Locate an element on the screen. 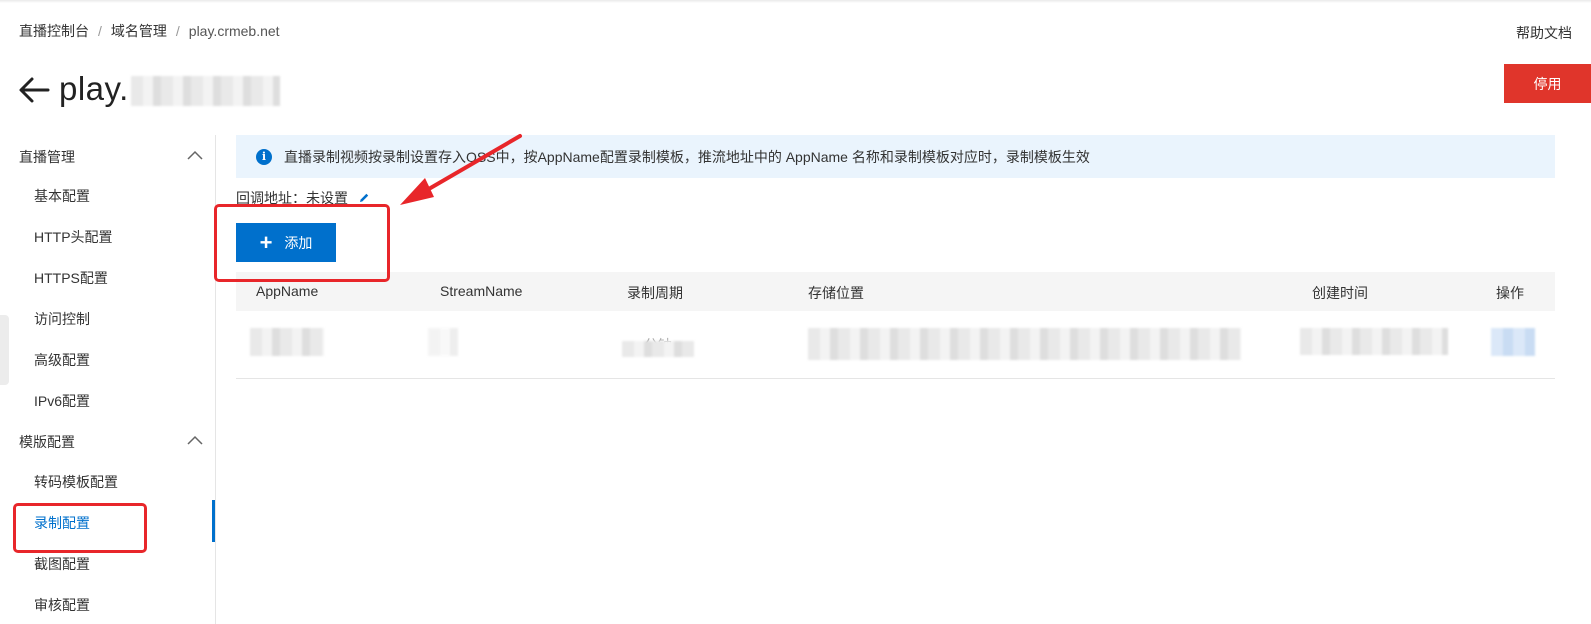  sidebar-item-http-header-config: HTTP头配置 is located at coordinates (73, 237).